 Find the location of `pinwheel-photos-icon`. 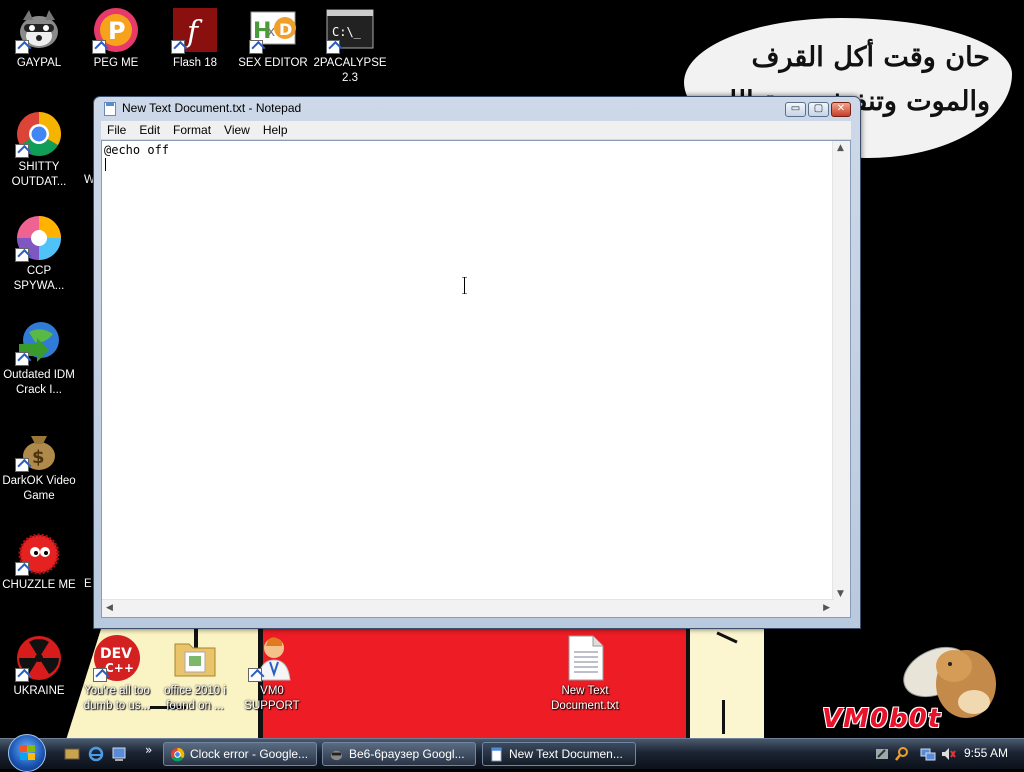

pinwheel-photos-icon is located at coordinates (39, 238).